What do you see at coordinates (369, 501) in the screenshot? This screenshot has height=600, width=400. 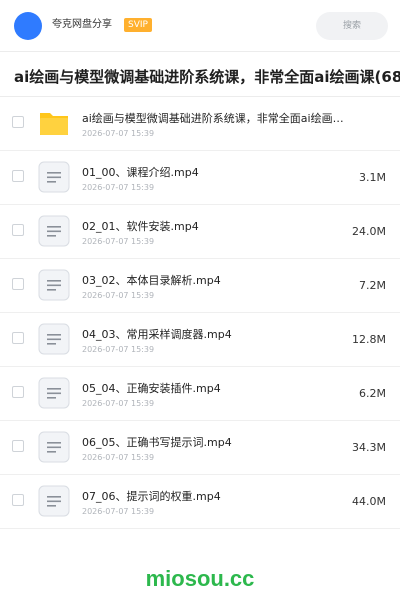 I see `file-size: 44.0M` at bounding box center [369, 501].